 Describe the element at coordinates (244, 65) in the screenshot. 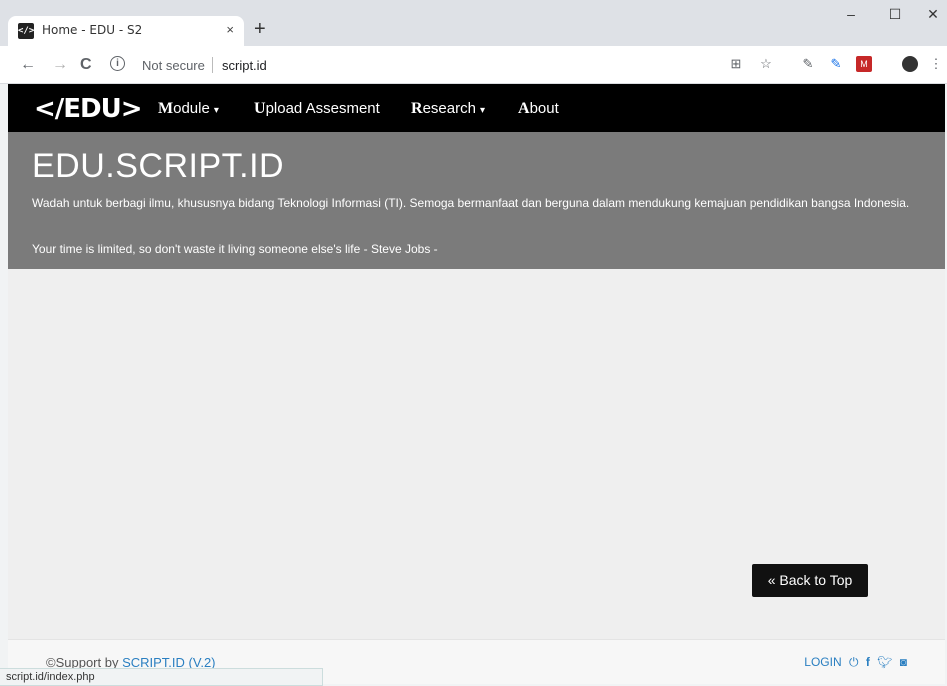

I see `url-text: script.id` at that location.